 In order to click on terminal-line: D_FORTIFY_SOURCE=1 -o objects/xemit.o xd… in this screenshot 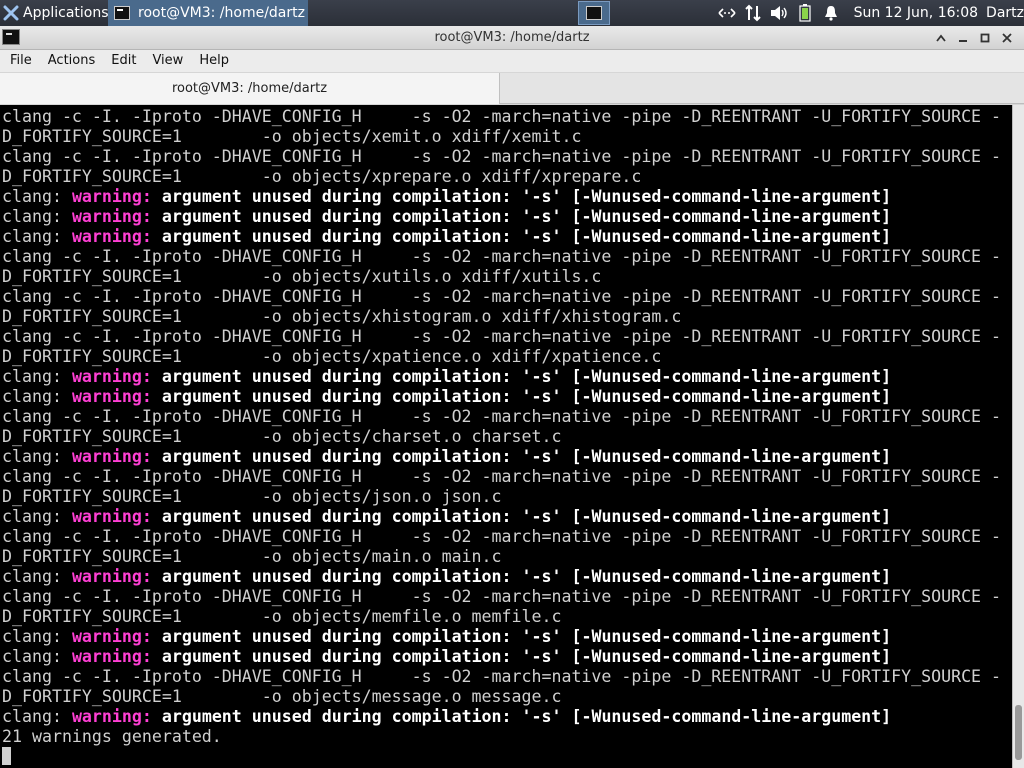, I will do `click(292, 136)`.